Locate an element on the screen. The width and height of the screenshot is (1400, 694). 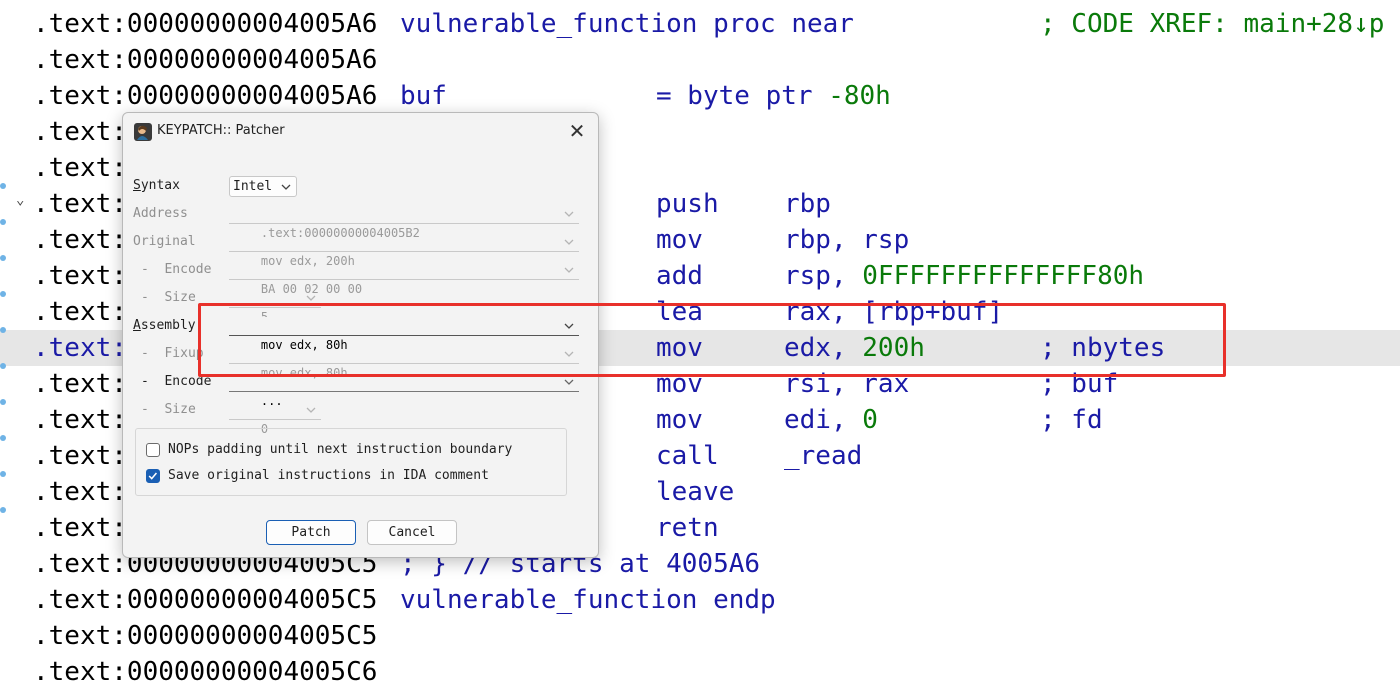
code-xref-comment: ; CODE XREF: main+28↓p is located at coordinates (1212, 24).